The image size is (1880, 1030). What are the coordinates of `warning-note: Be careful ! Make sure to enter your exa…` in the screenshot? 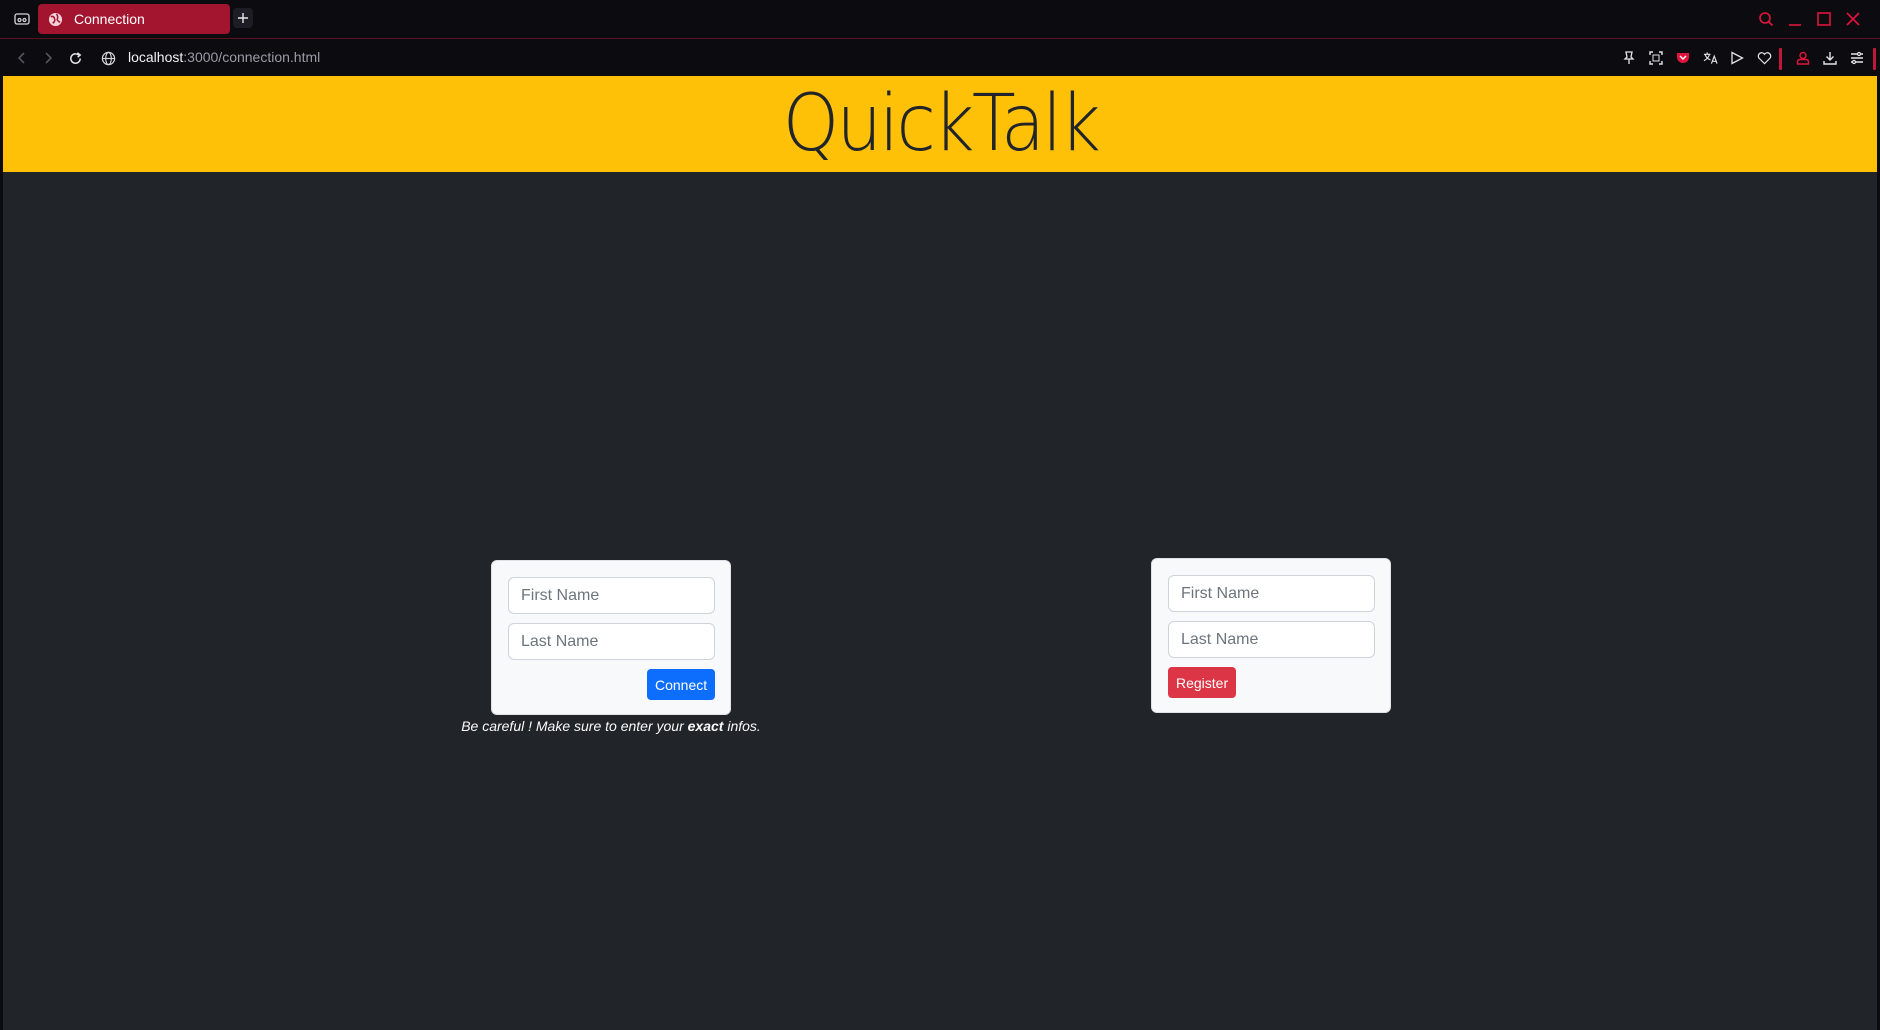 It's located at (611, 726).